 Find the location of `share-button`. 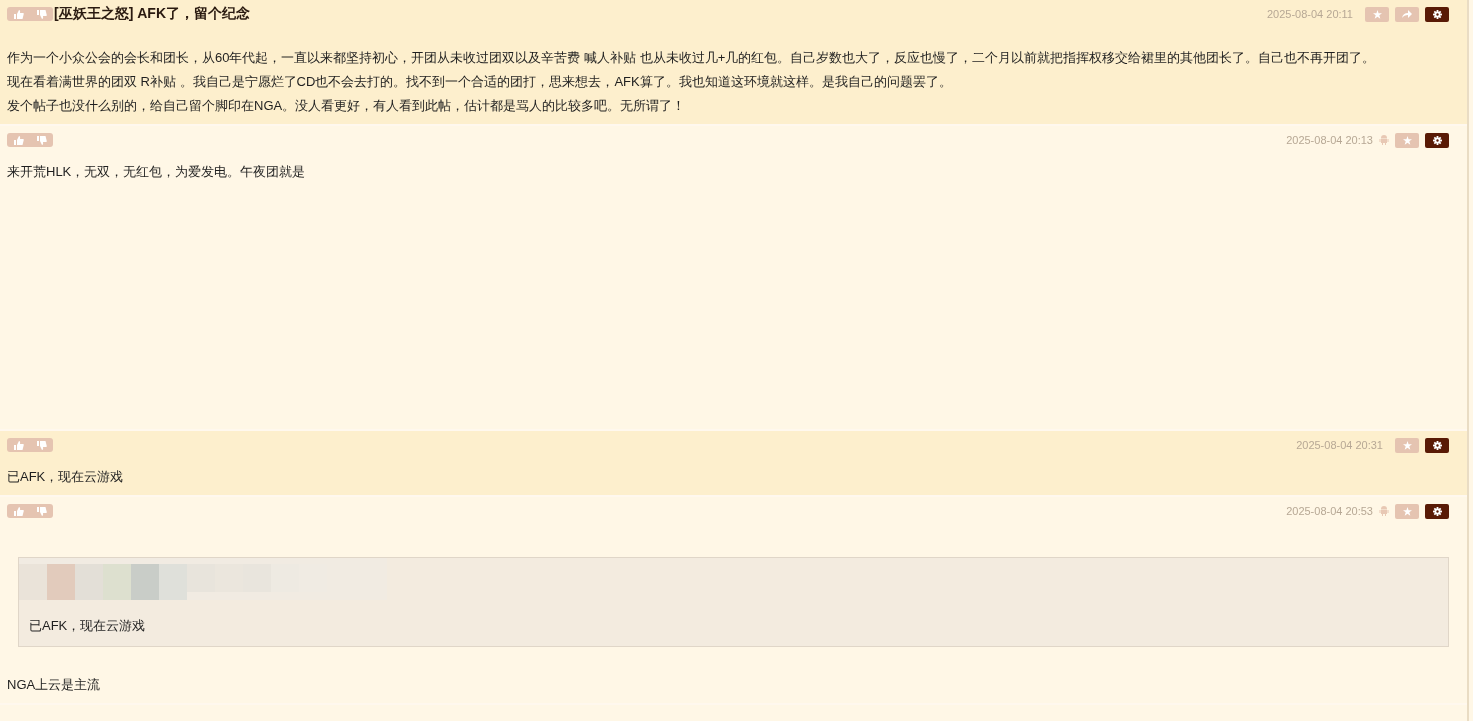

share-button is located at coordinates (1407, 14).